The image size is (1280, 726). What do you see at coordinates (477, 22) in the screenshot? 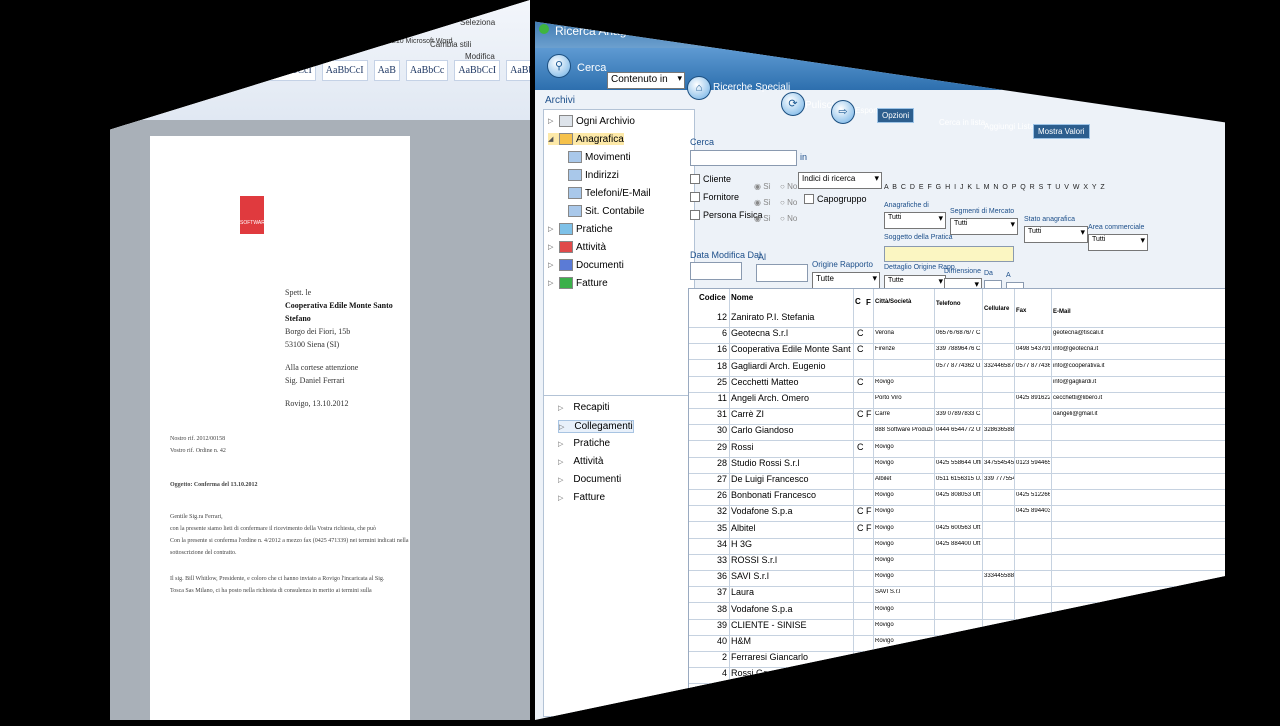
I see `seleziona-button: Seleziona` at bounding box center [477, 22].